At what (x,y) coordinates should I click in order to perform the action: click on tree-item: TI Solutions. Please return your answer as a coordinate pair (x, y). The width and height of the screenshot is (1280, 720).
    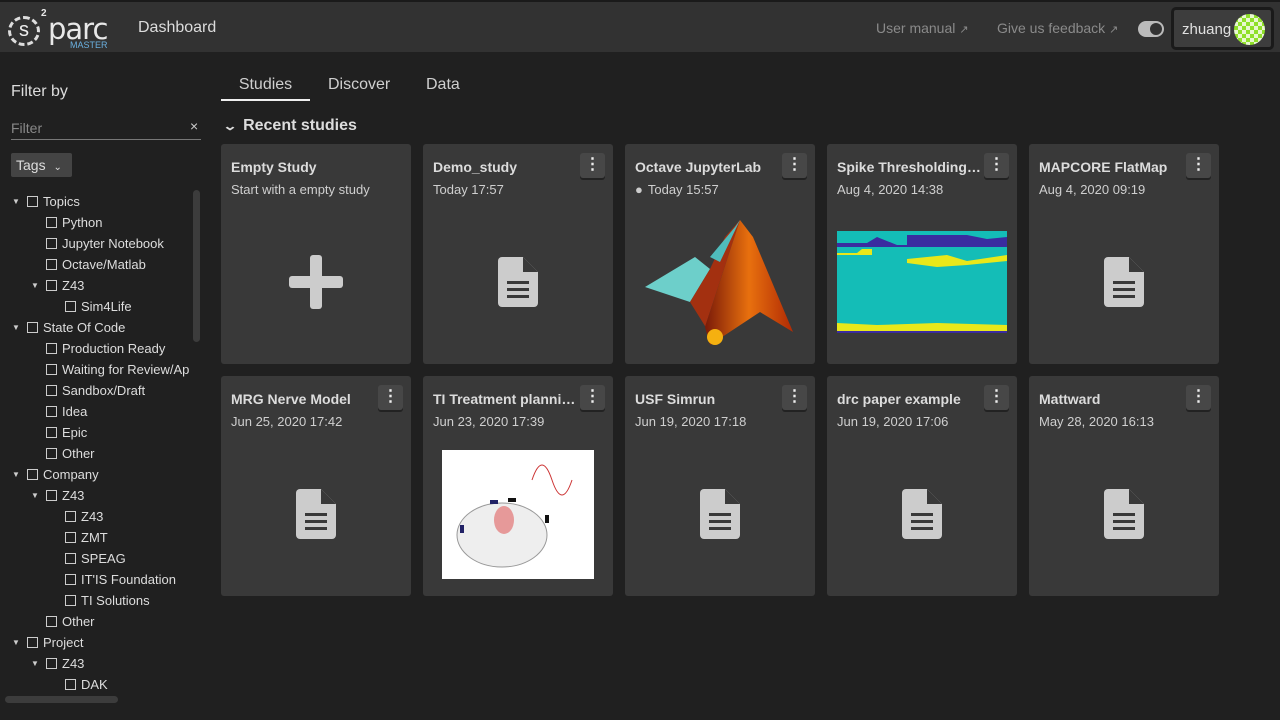
    Looking at the image, I should click on (107, 600).